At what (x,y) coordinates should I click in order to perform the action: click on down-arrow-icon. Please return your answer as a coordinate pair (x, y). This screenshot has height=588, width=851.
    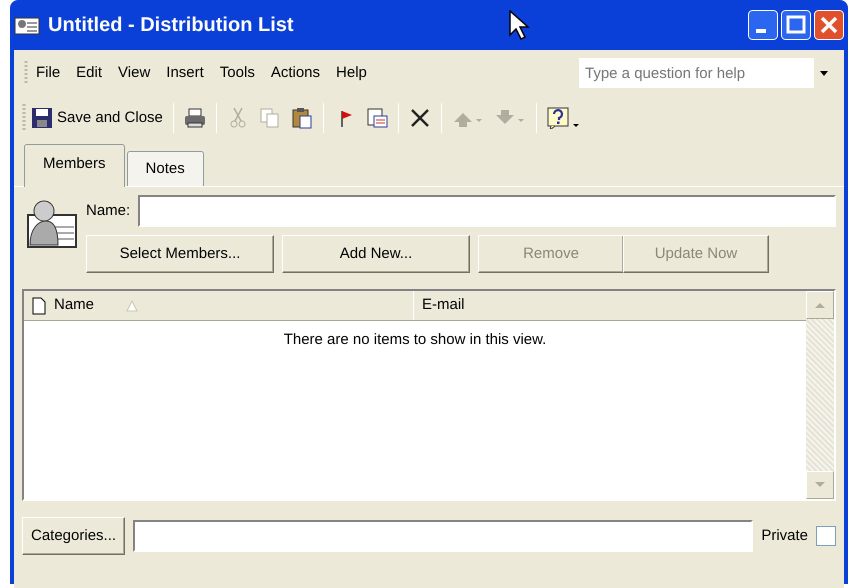
    Looking at the image, I should click on (820, 485).